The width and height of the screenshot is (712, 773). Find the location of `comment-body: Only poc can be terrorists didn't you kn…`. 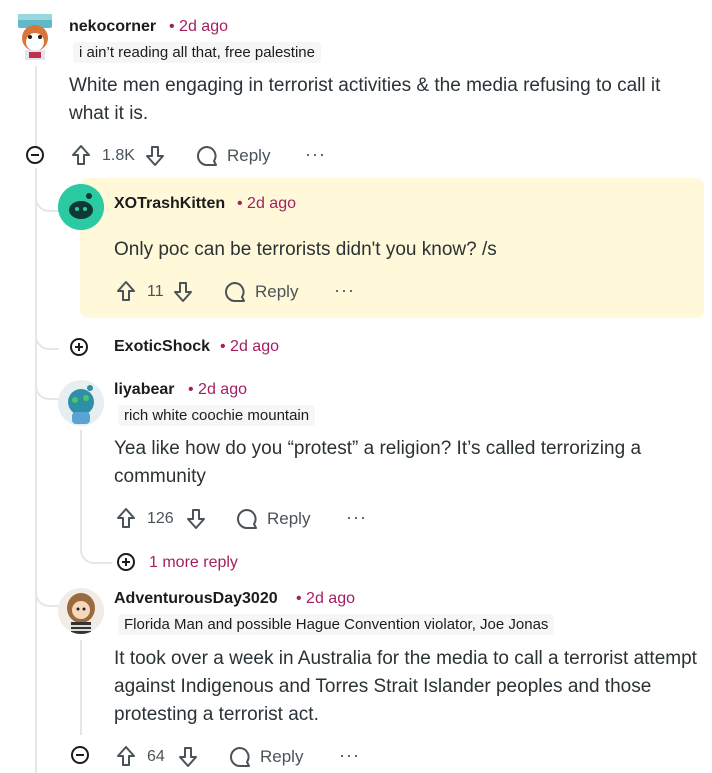

comment-body: Only poc can be terrorists didn't you kn… is located at coordinates (305, 249).